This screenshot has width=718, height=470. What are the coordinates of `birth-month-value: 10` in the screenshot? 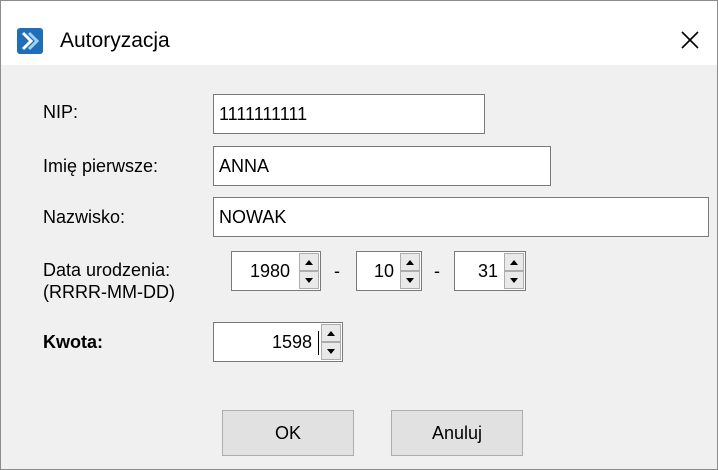 It's located at (383, 271).